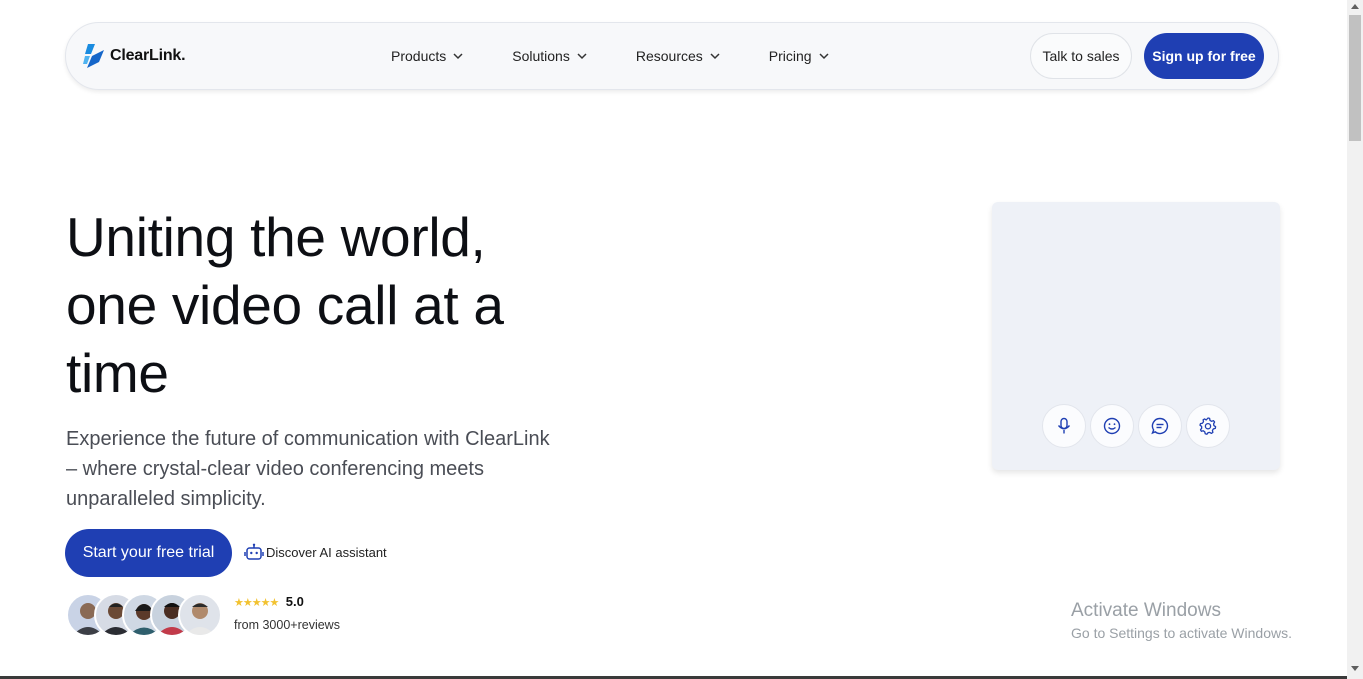  Describe the element at coordinates (287, 625) in the screenshot. I see `reviews-count: from 3000+reviews` at that location.